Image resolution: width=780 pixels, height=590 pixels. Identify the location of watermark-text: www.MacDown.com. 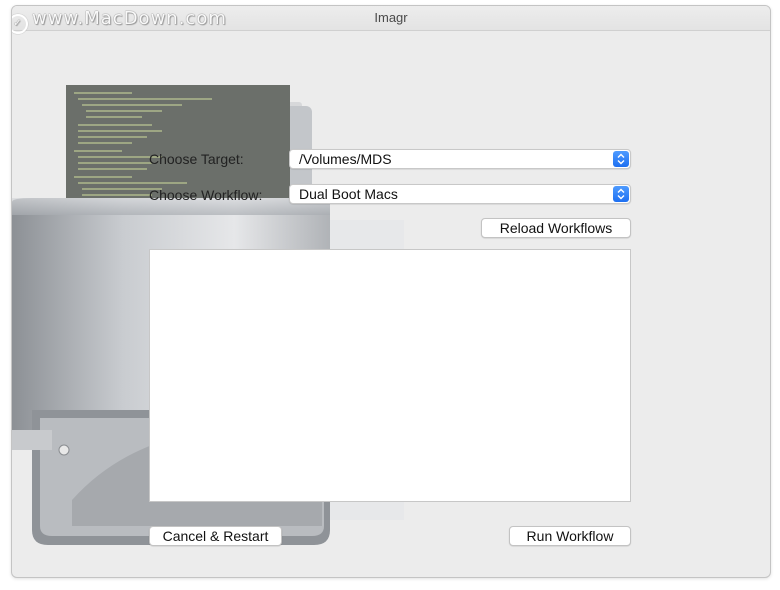
(129, 18).